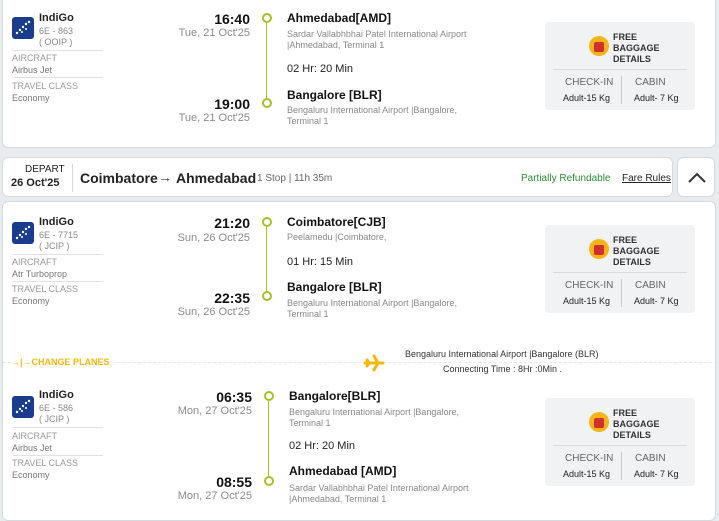 The image size is (719, 521). What do you see at coordinates (646, 178) in the screenshot?
I see `fare-rules-link: Fare Rules` at bounding box center [646, 178].